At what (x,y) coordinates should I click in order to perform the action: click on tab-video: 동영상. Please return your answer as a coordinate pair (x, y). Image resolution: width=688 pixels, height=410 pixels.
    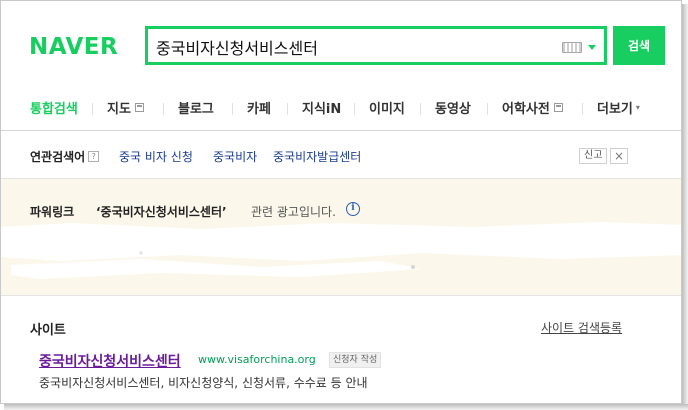
    Looking at the image, I should click on (453, 107).